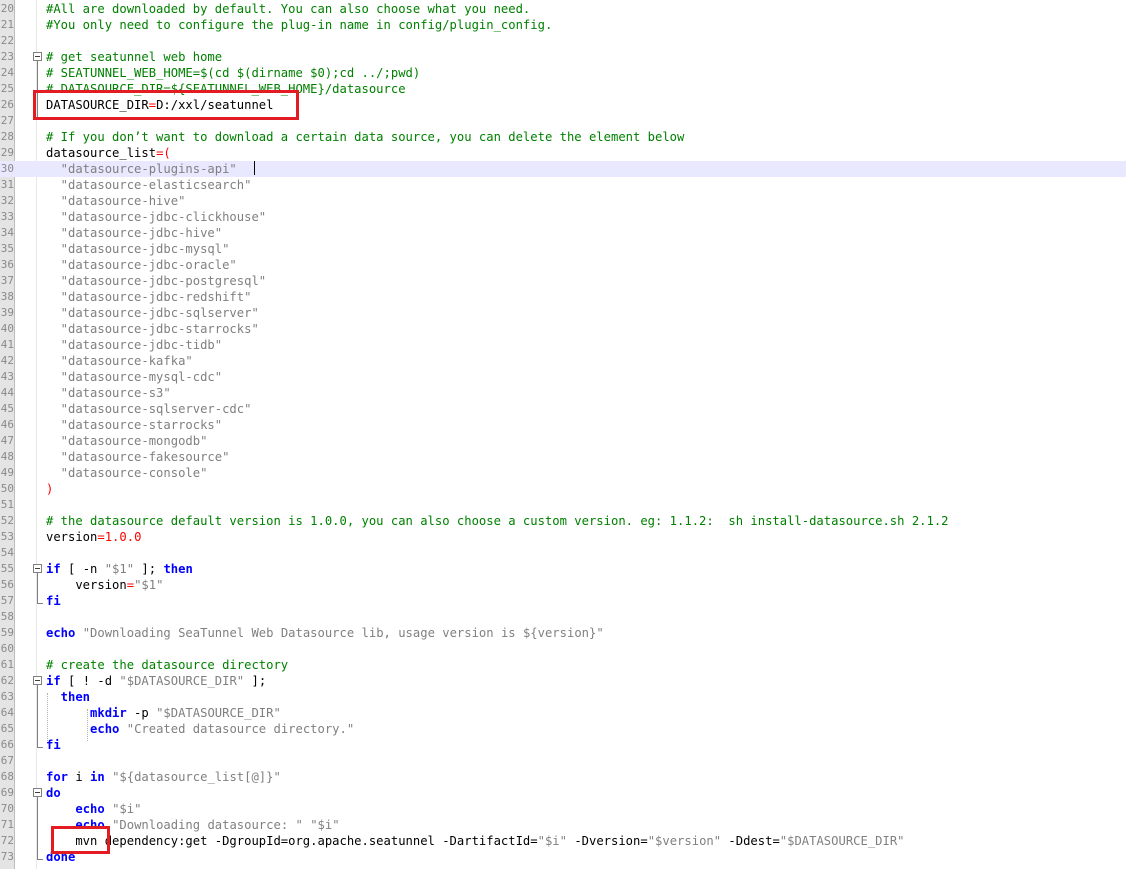 The height and width of the screenshot is (869, 1126). I want to click on code-token: "datasource-jdbc-mysql", so click(138, 249).